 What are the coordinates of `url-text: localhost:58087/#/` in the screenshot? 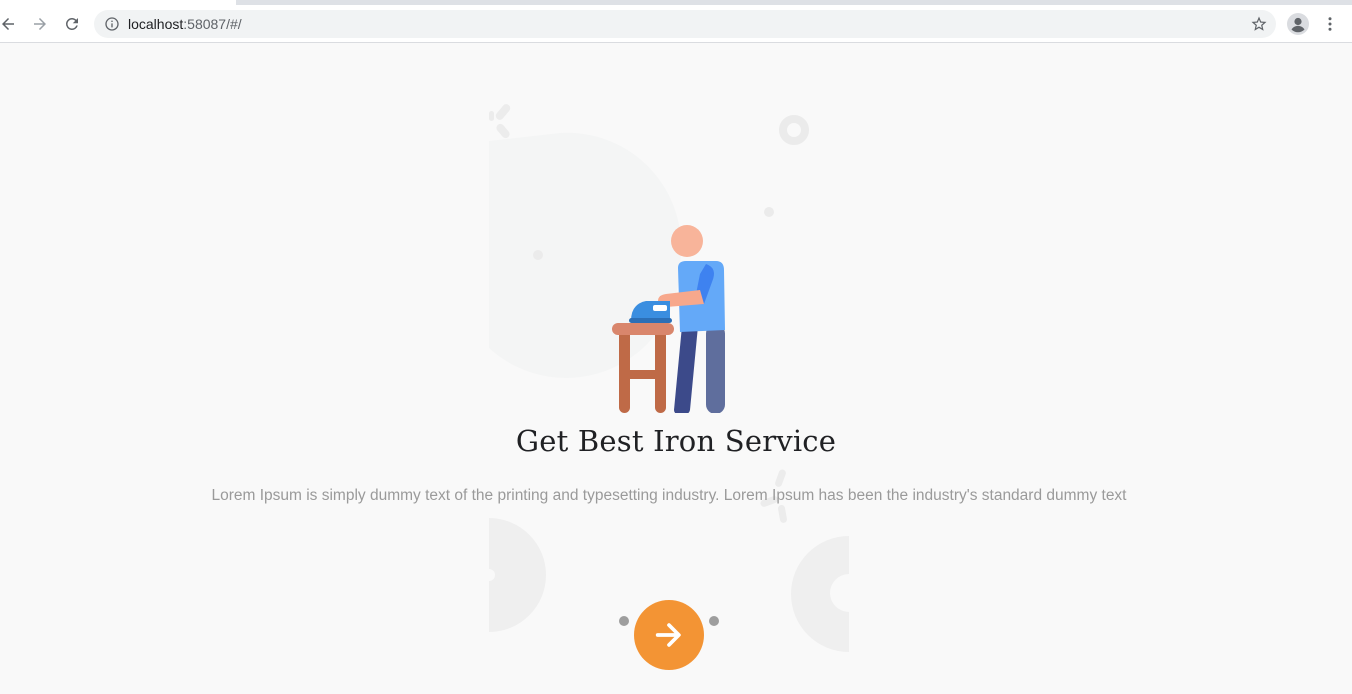 It's located at (185, 24).